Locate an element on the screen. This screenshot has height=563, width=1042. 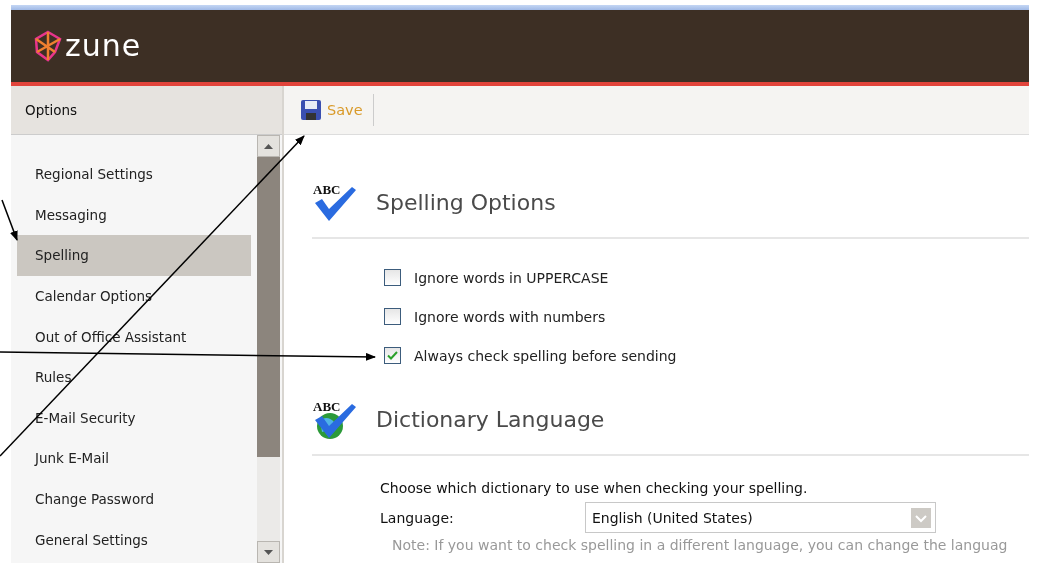
sidebar-item: Change Password is located at coordinates (134, 499).